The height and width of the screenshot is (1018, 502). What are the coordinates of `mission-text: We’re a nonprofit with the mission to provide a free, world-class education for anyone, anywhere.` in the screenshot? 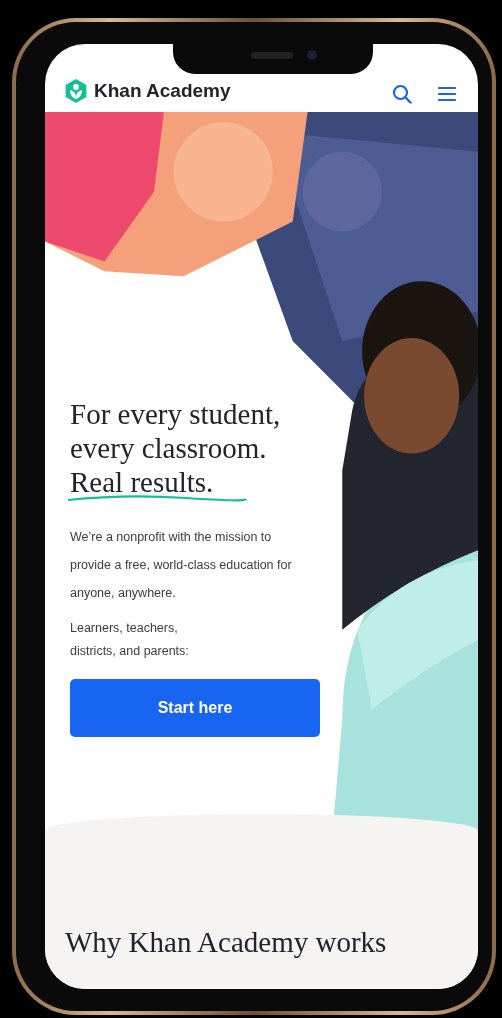 It's located at (181, 565).